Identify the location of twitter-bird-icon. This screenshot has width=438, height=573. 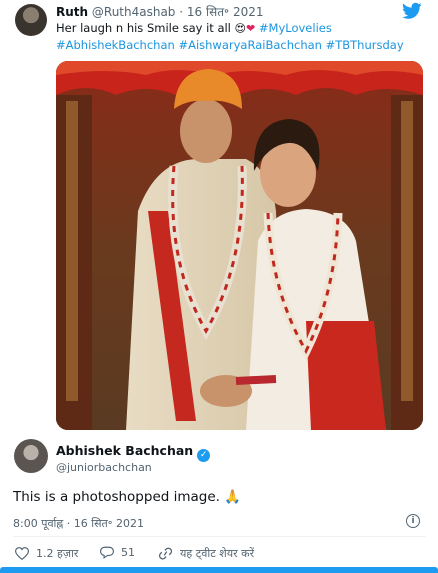
(412, 11).